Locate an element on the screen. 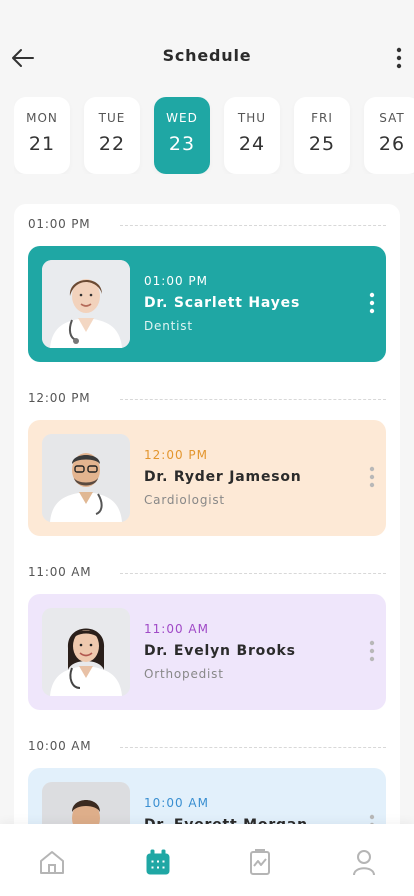 Image resolution: width=414 pixels, height=896 pixels. day-fri: FRI 25 is located at coordinates (322, 135).